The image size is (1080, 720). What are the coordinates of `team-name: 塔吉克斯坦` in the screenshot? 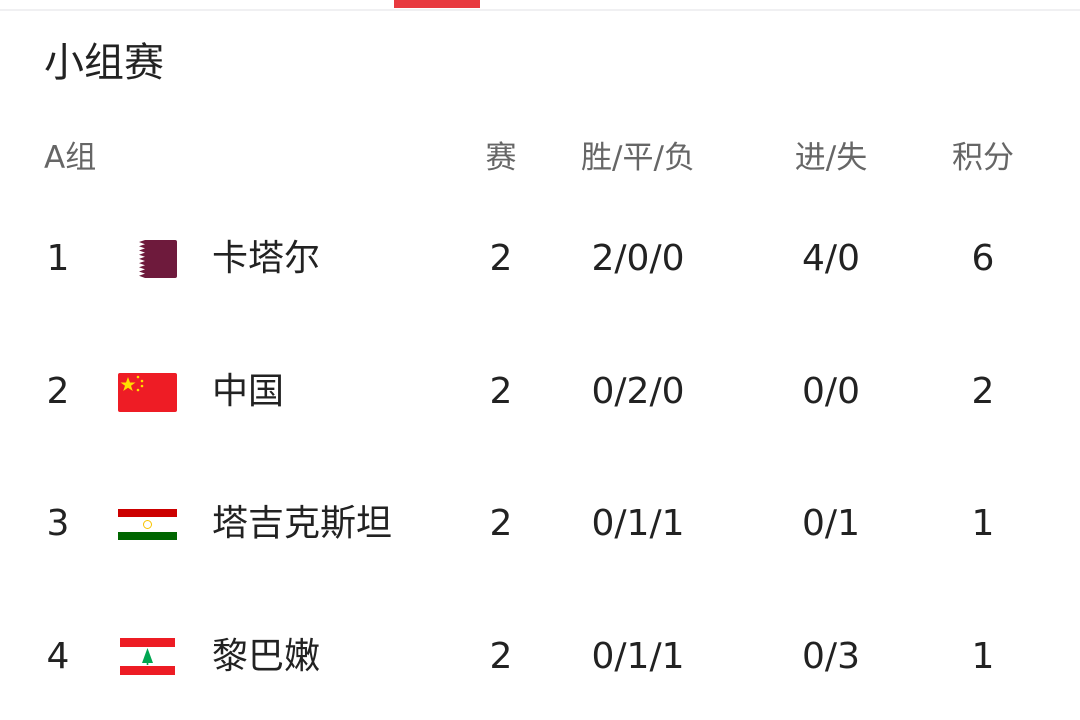 It's located at (302, 523).